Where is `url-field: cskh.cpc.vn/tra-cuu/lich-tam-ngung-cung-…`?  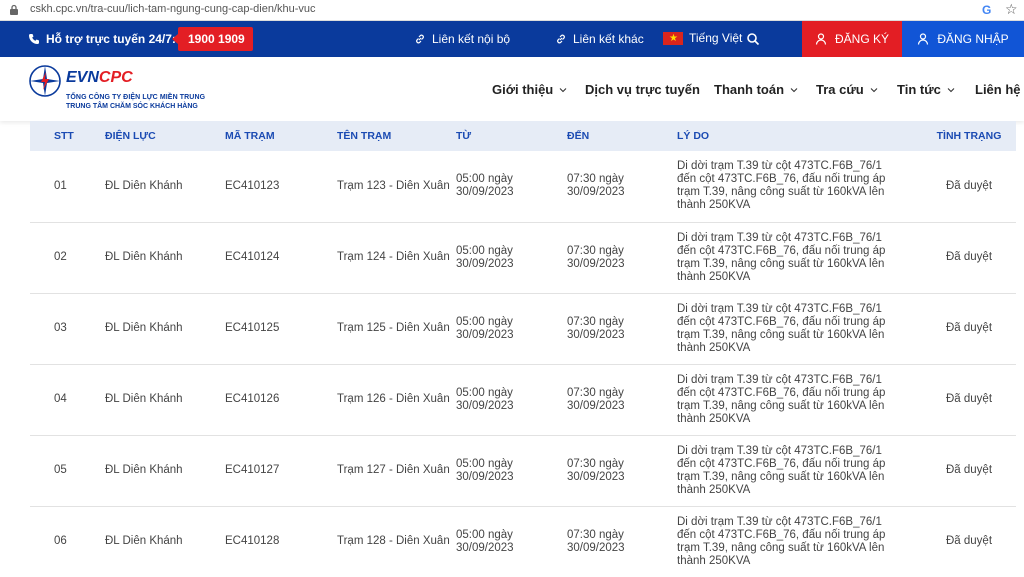 url-field: cskh.cpc.vn/tra-cuu/lich-tam-ngung-cung-… is located at coordinates (173, 9).